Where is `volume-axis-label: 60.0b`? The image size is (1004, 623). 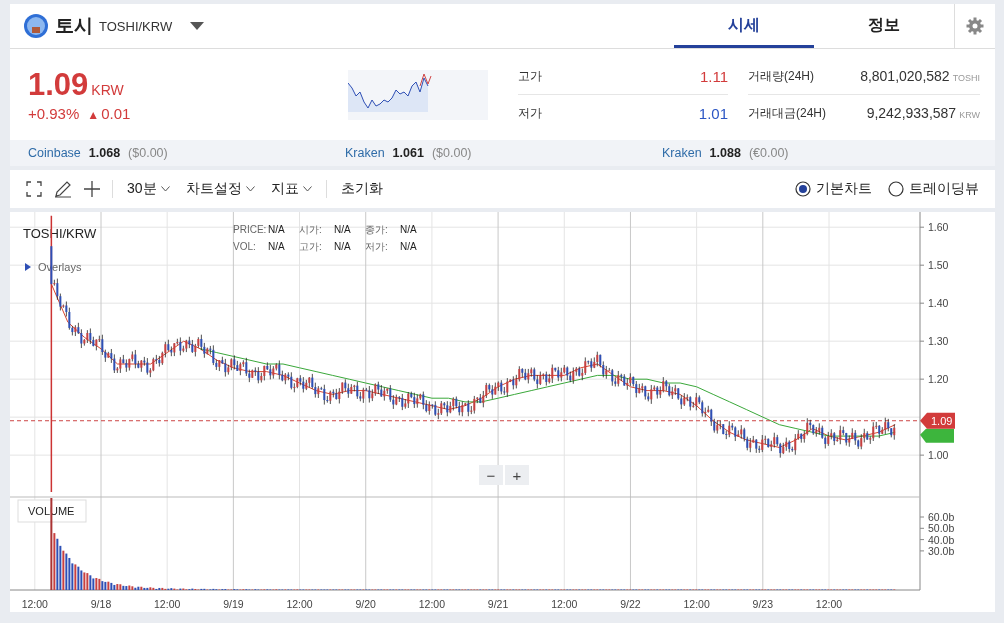
volume-axis-label: 60.0b is located at coordinates (941, 517).